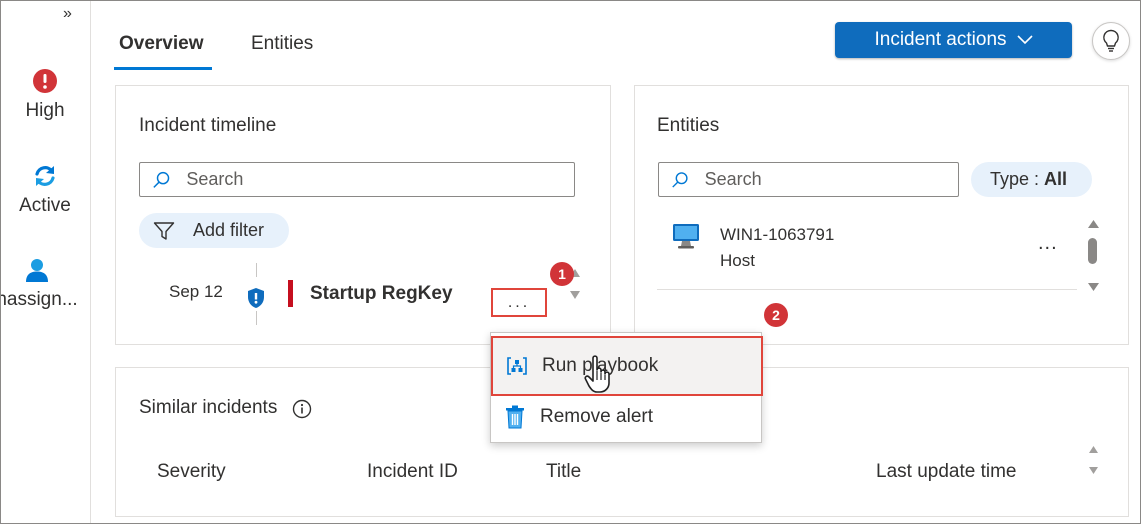  I want to click on alert-icon, so click(45, 81).